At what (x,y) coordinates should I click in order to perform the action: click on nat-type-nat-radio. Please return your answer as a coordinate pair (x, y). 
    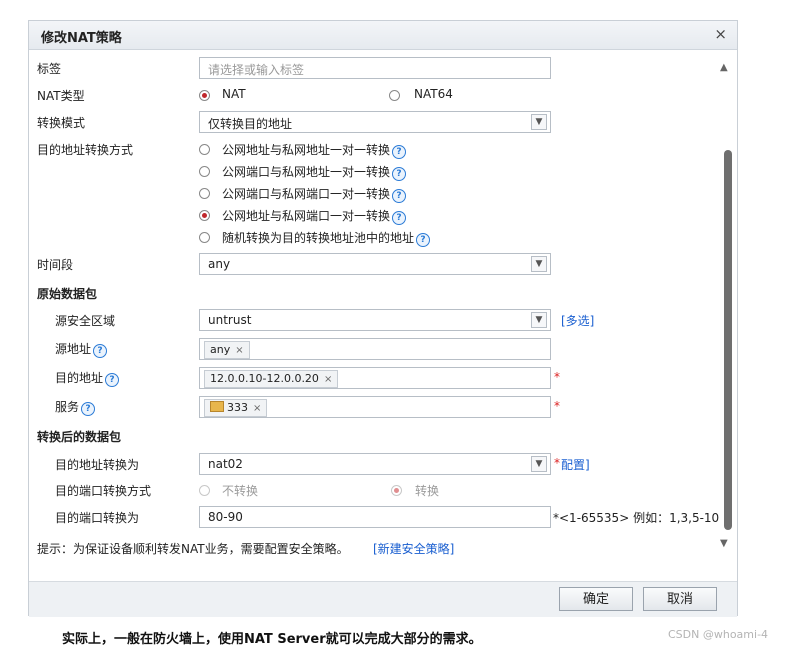
    Looking at the image, I should click on (204, 95).